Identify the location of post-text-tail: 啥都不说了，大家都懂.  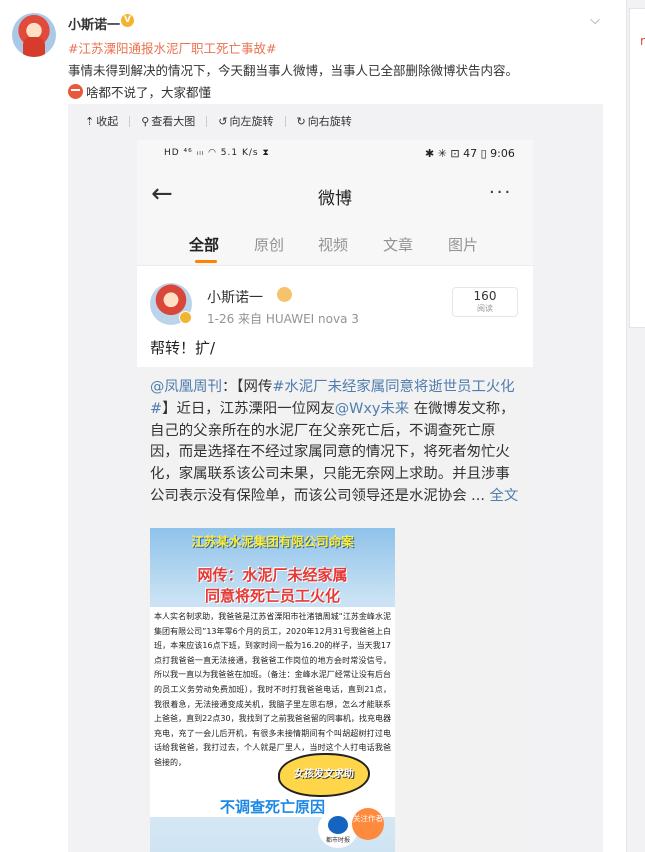
(149, 92).